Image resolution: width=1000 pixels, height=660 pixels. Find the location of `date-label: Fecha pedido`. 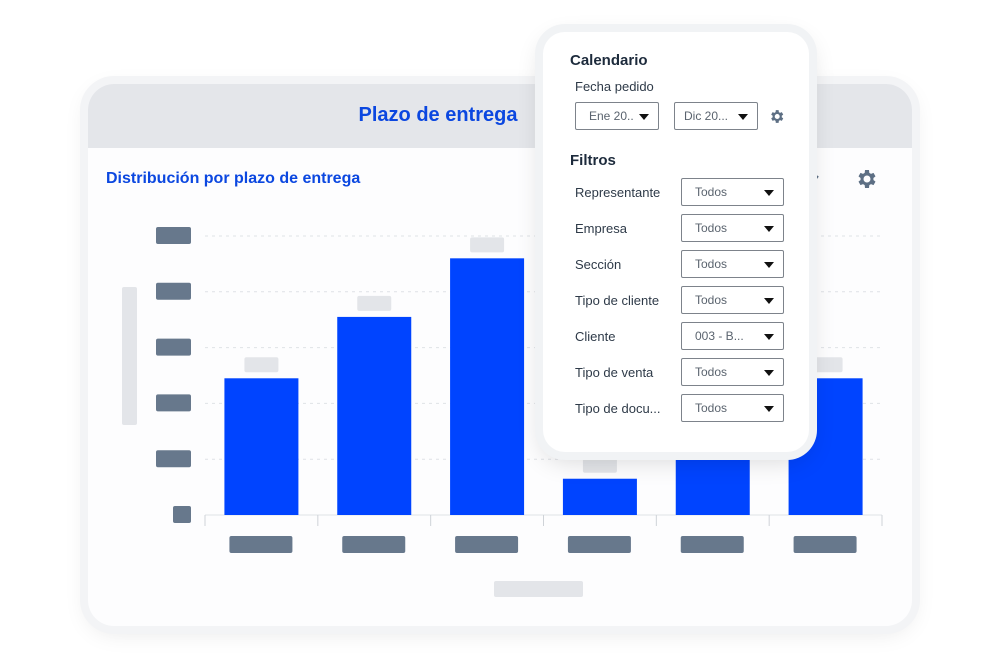

date-label: Fecha pedido is located at coordinates (614, 86).